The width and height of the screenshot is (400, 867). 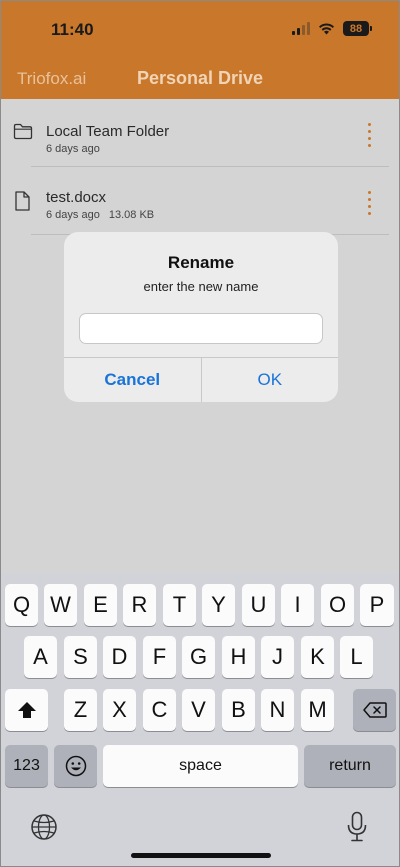 I want to click on key-l: L, so click(x=356, y=657).